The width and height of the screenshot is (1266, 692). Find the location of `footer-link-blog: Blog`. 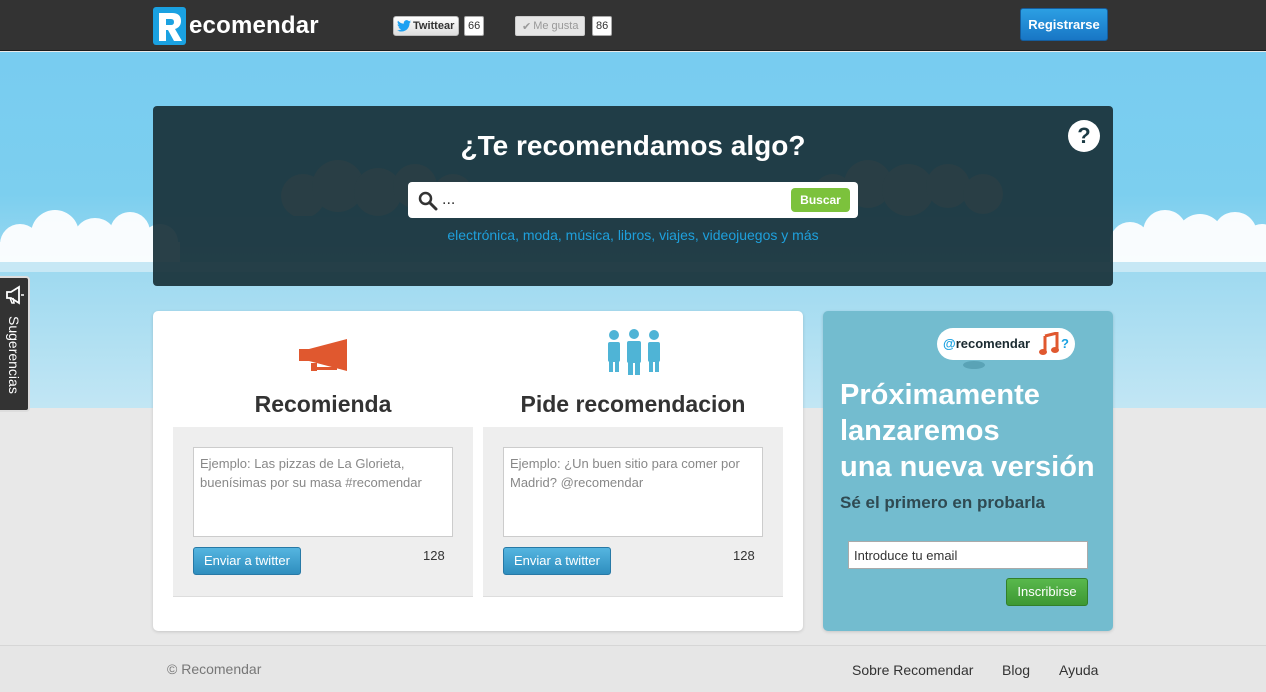

footer-link-blog: Blog is located at coordinates (1016, 670).